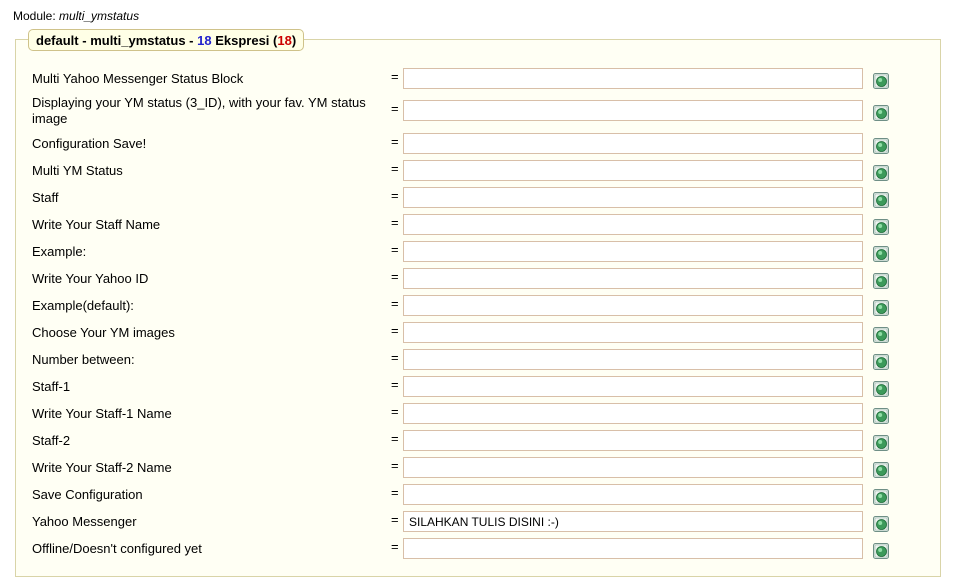 The image size is (955, 586). I want to click on row-label: Example:, so click(59, 251).